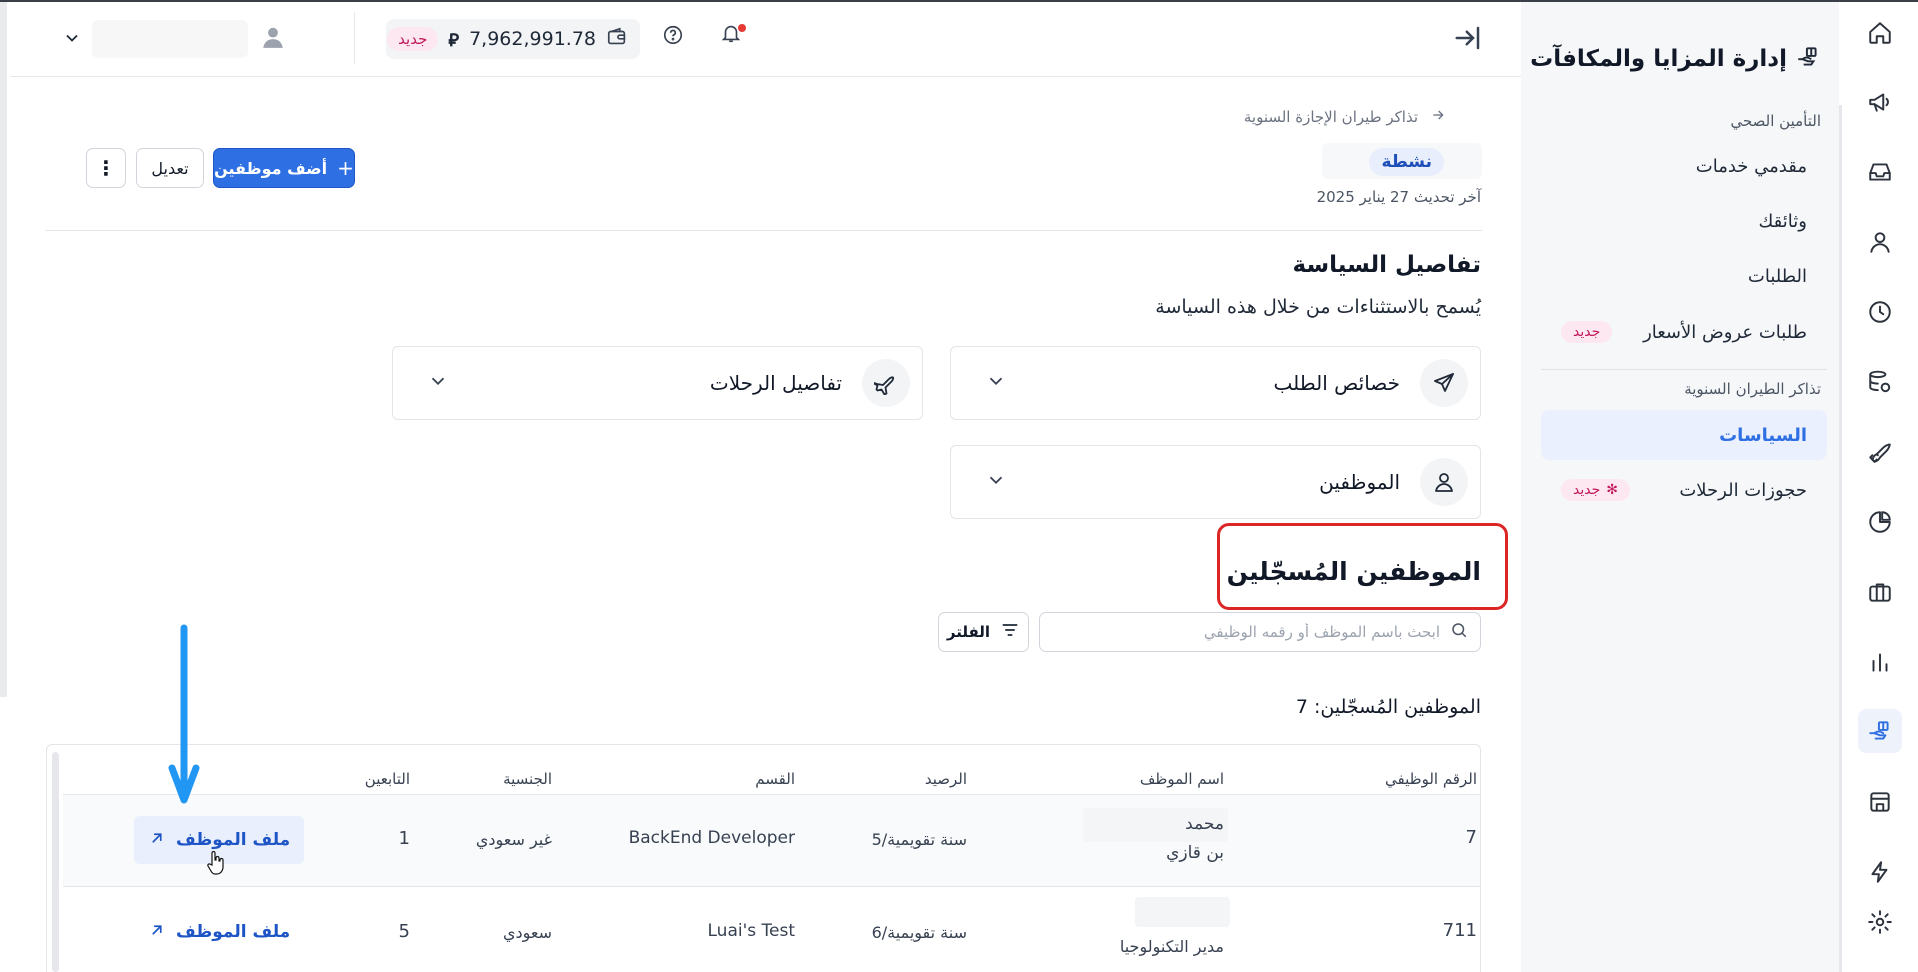  Describe the element at coordinates (1880, 522) in the screenshot. I see `pie-chart-icon` at that location.